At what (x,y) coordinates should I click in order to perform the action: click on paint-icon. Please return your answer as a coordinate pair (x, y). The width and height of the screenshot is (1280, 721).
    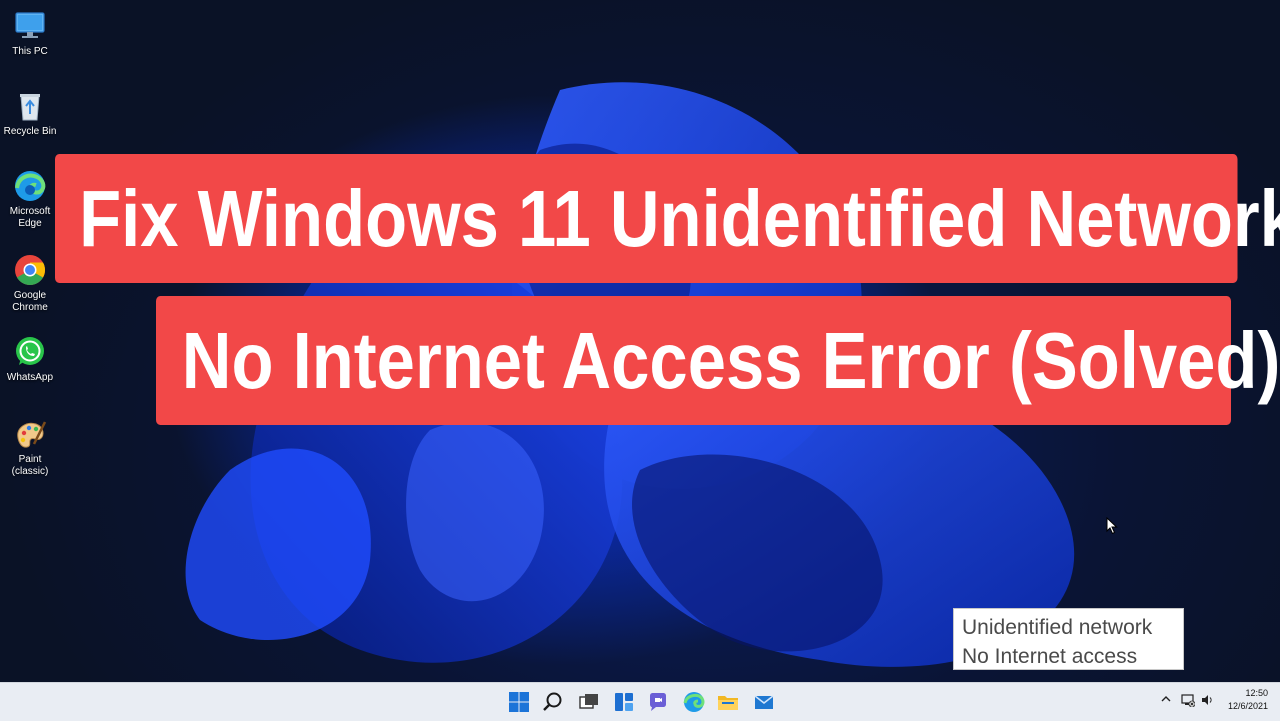
    Looking at the image, I should click on (32, 434).